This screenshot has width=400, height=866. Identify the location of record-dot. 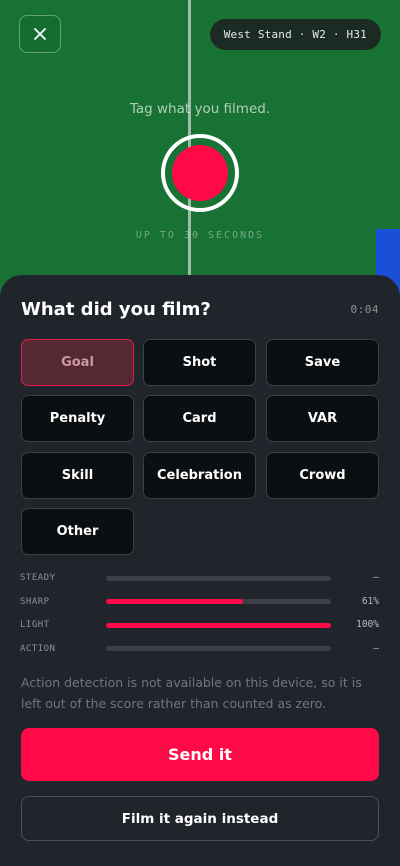
(200, 173).